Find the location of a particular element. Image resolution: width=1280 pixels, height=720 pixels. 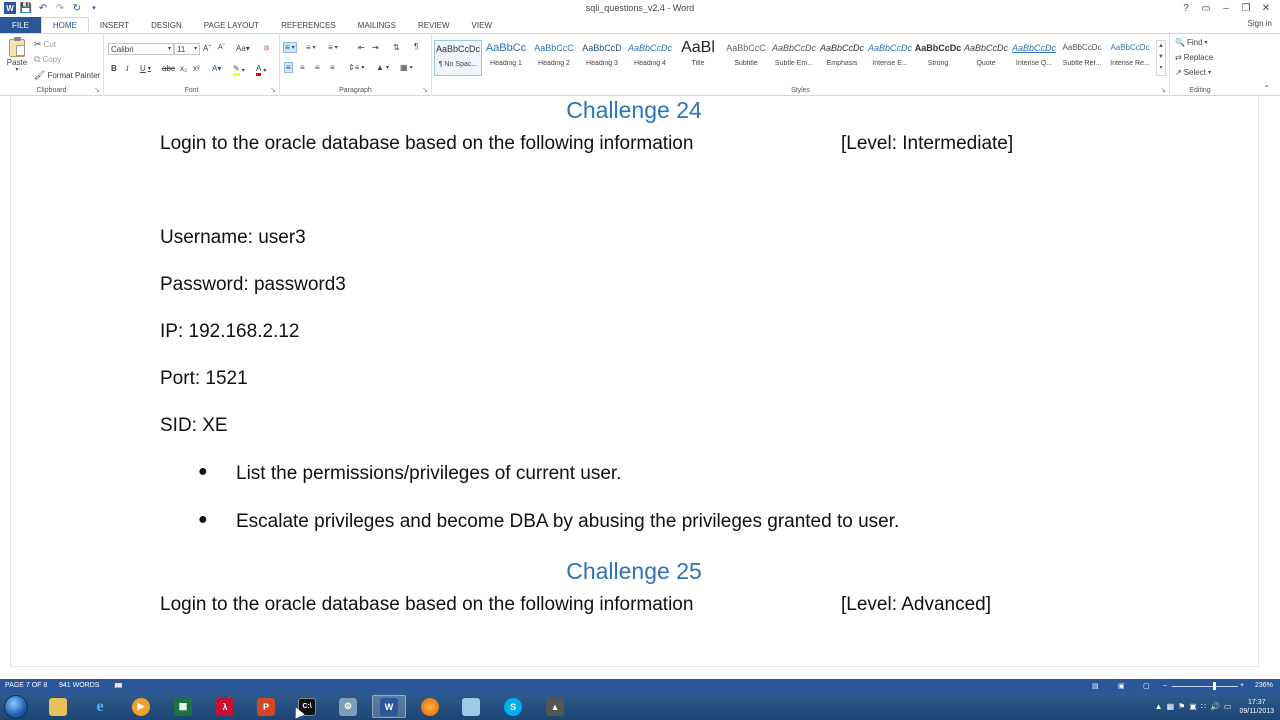

zoom-in-icon: + is located at coordinates (1242, 685).